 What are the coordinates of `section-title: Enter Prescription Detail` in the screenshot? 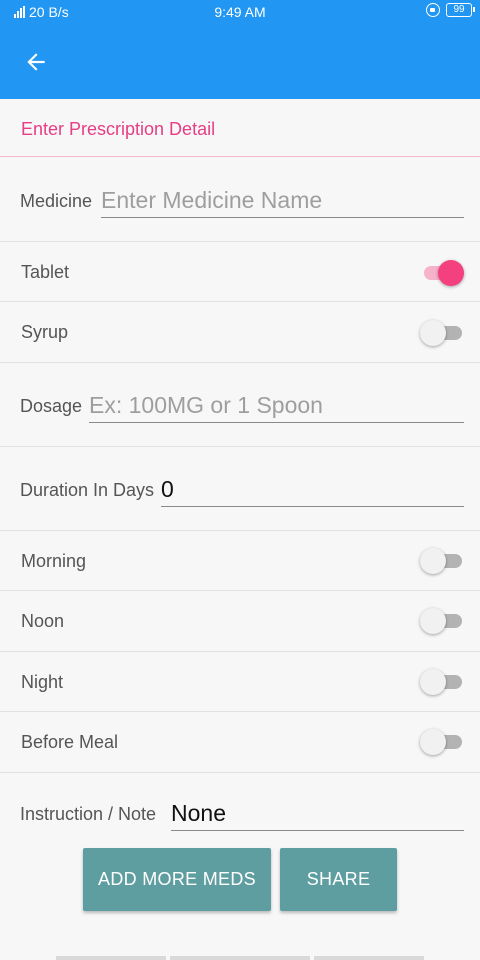 It's located at (118, 129).